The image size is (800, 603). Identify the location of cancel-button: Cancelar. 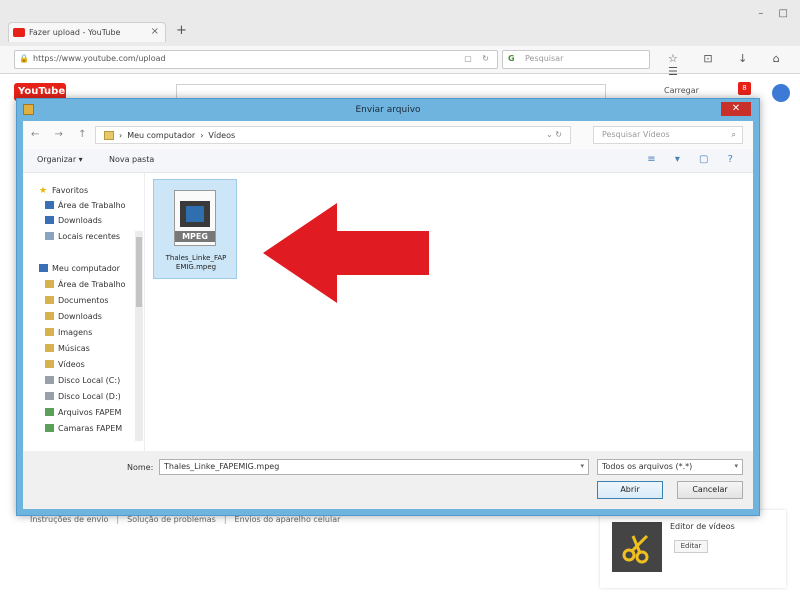
(710, 490).